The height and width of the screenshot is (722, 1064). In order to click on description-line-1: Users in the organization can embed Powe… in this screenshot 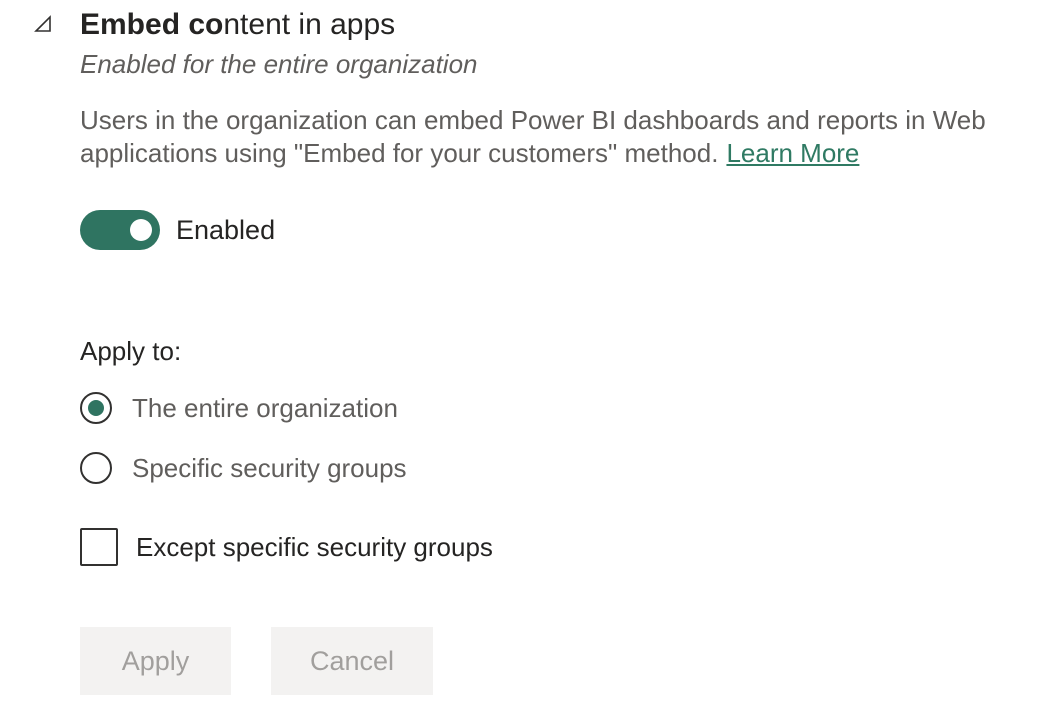, I will do `click(533, 120)`.